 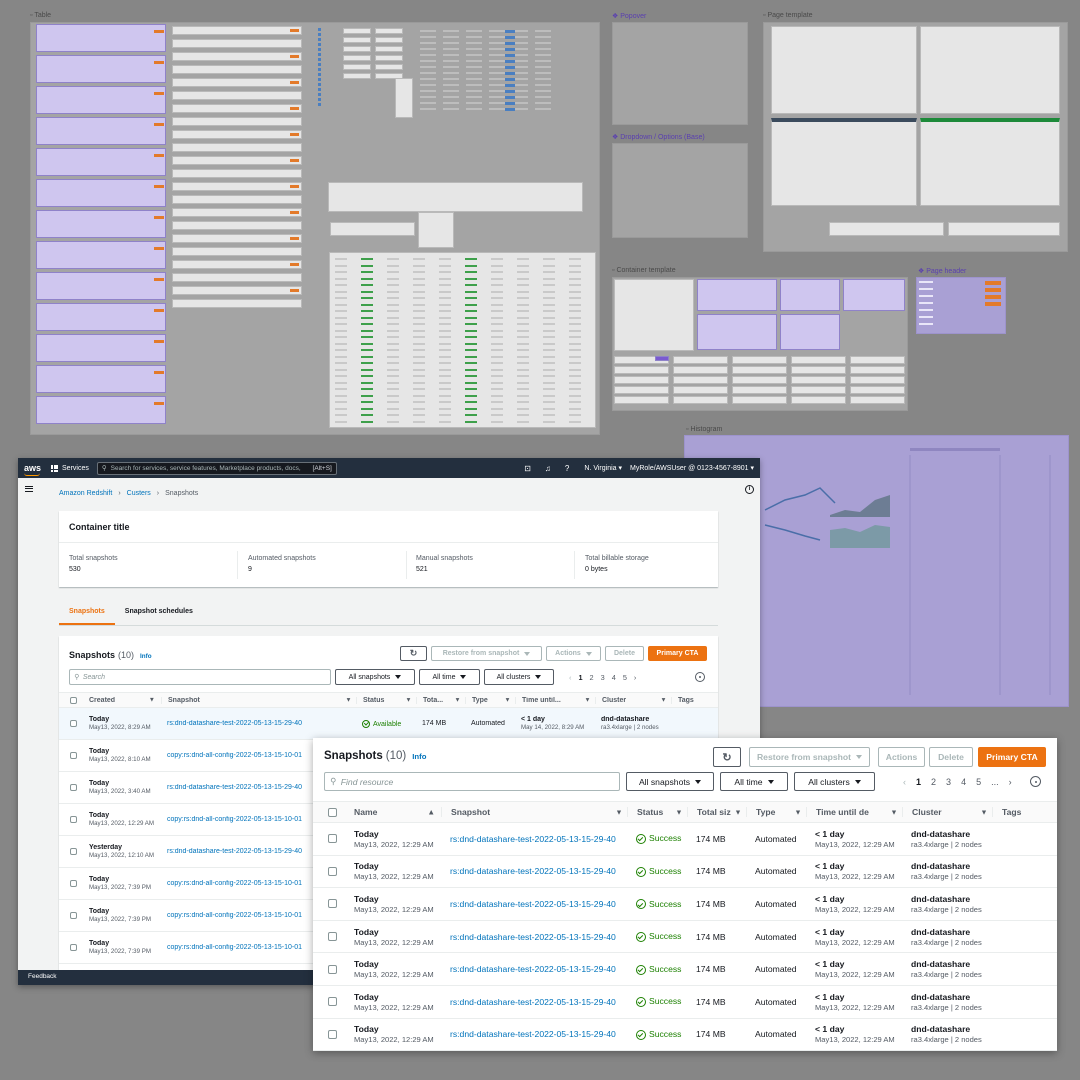 I want to click on column-header-0: Created ▼, so click(x=122, y=700).